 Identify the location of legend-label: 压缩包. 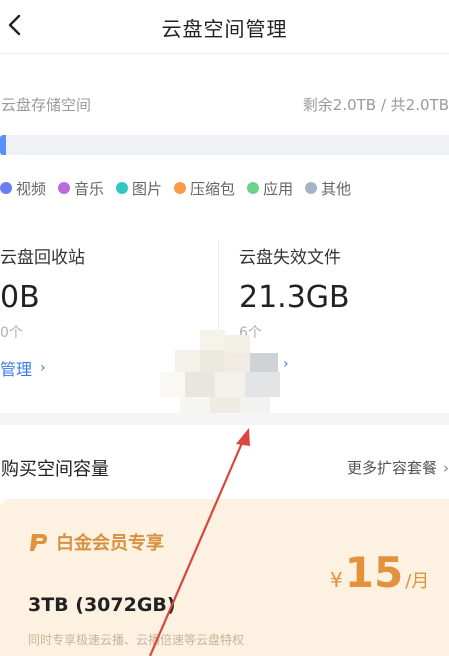
(213, 188).